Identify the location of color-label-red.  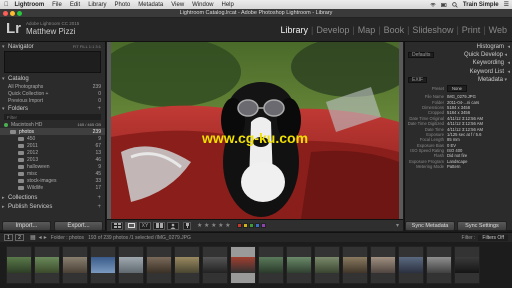
(239, 225).